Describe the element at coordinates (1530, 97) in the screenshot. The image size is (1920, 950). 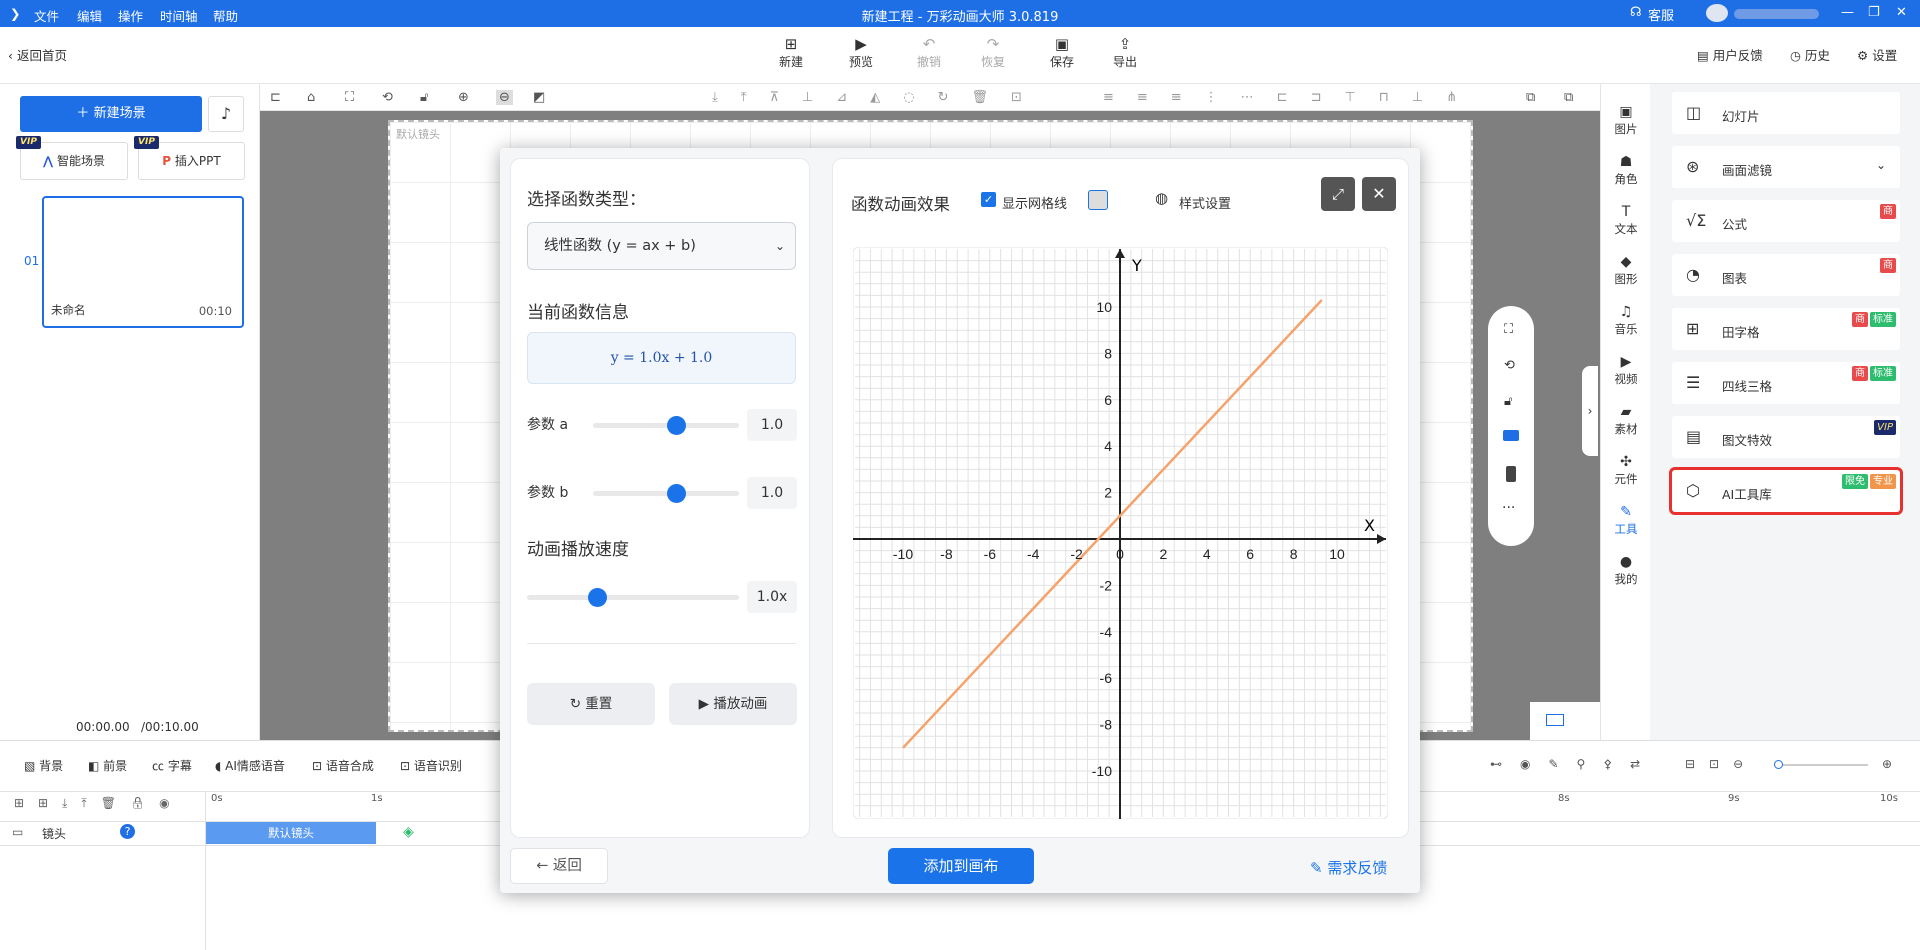
I see `copy-icon: ⧉` at that location.